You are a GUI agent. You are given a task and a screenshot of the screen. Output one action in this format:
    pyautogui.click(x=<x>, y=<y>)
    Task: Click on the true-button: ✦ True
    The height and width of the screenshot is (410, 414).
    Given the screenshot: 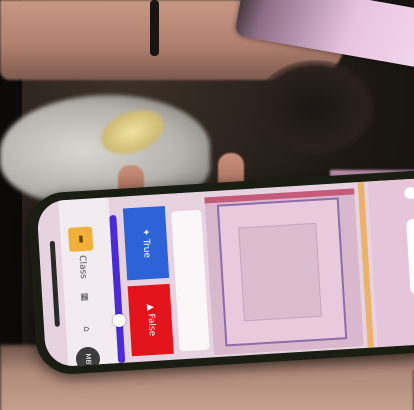 What is the action you would take?
    pyautogui.click(x=146, y=243)
    